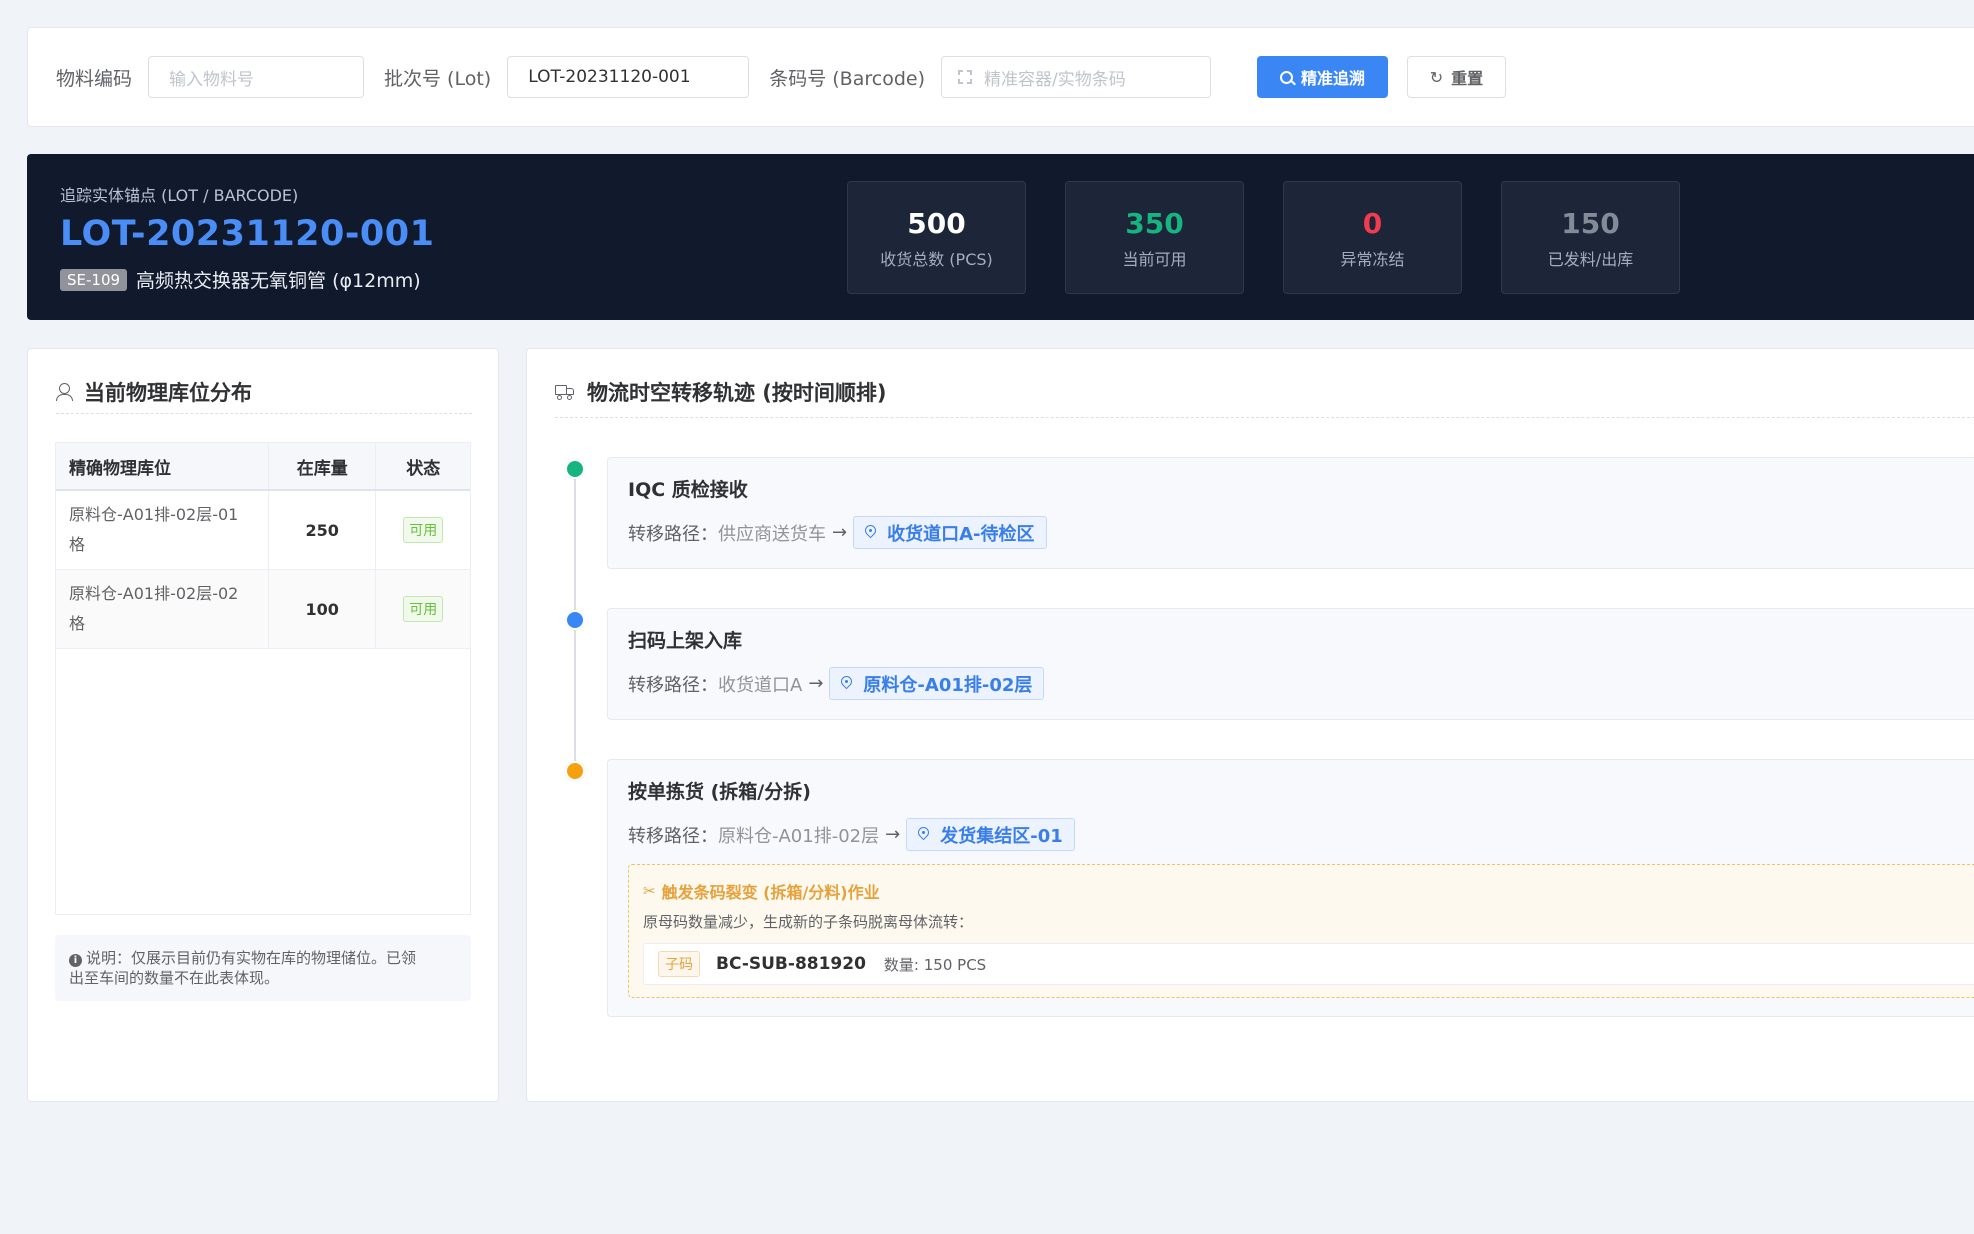 The width and height of the screenshot is (1974, 1234). Describe the element at coordinates (94, 78) in the screenshot. I see `material-code-label: 物料编码` at that location.